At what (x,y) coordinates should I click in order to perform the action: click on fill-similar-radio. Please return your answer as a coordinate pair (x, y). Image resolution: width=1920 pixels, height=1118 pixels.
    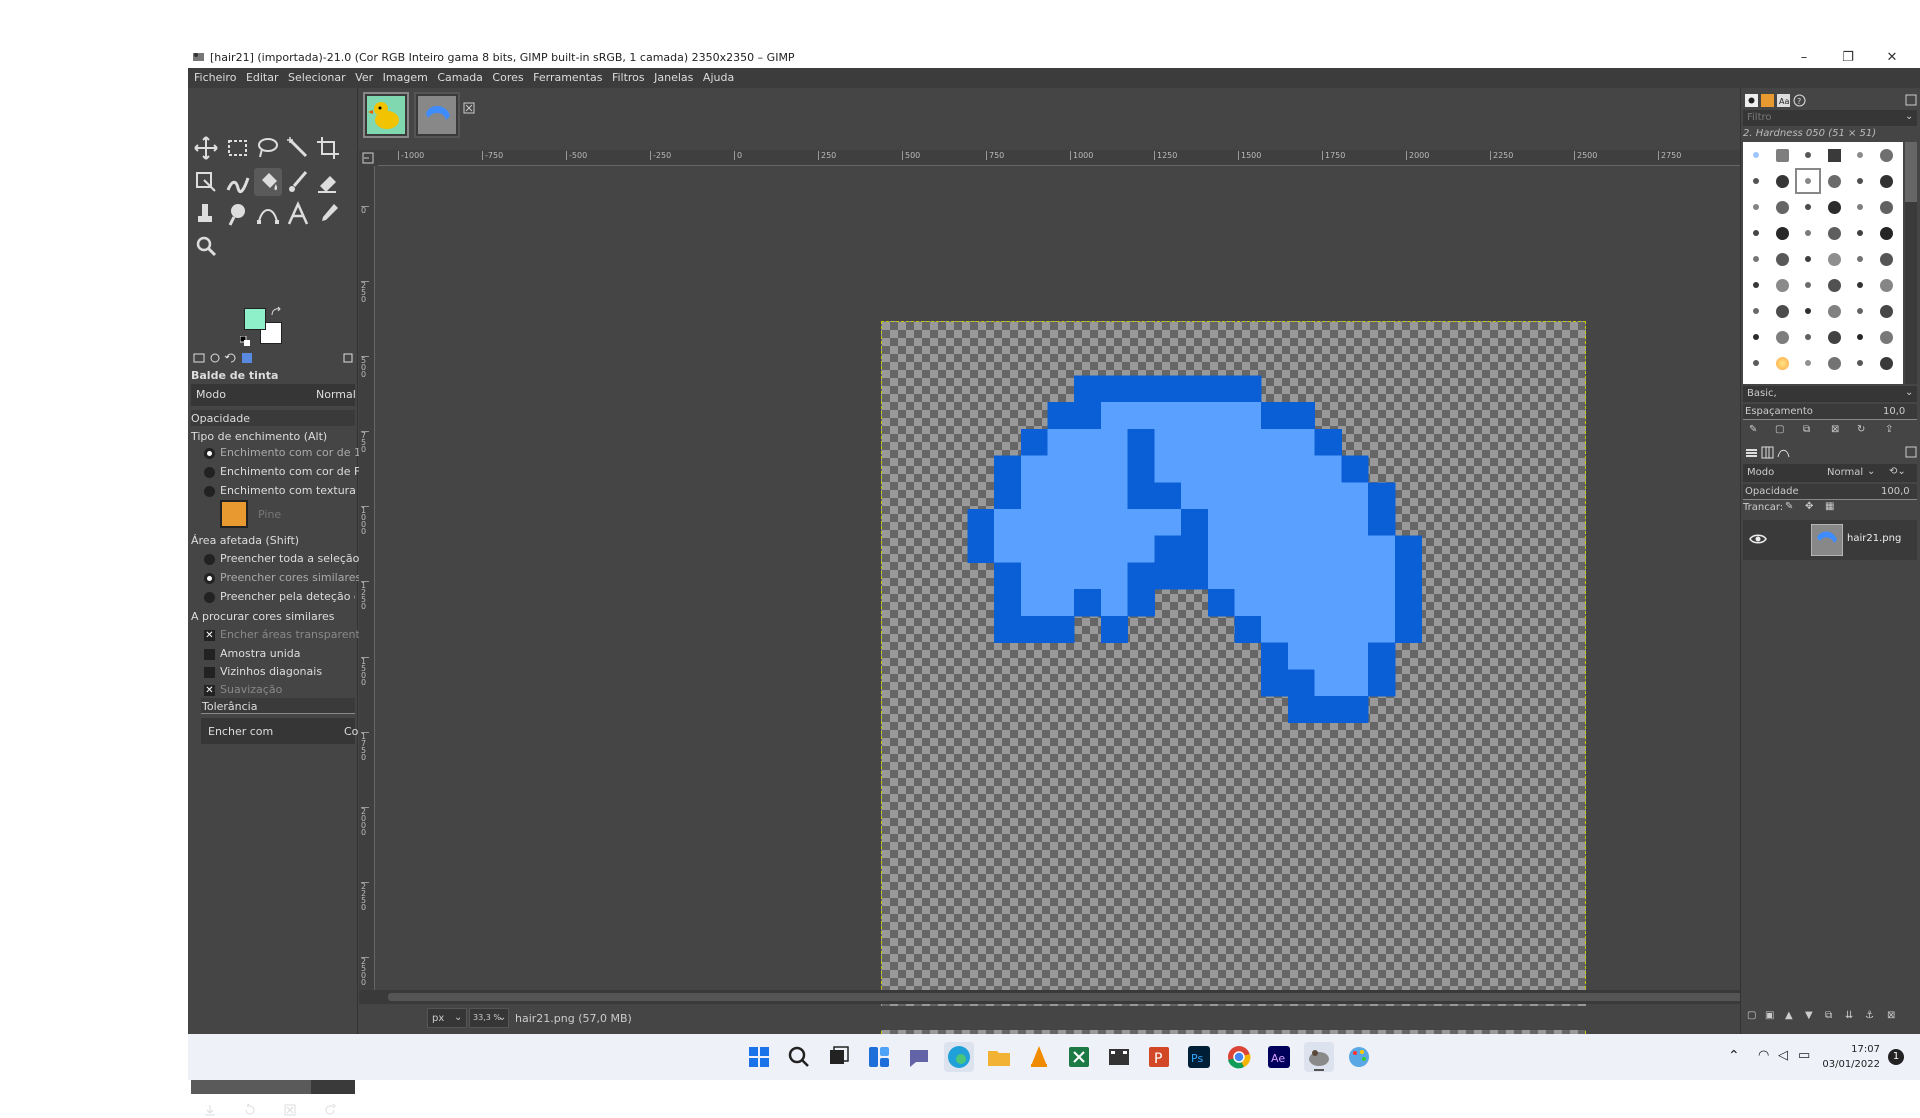
    Looking at the image, I should click on (209, 578).